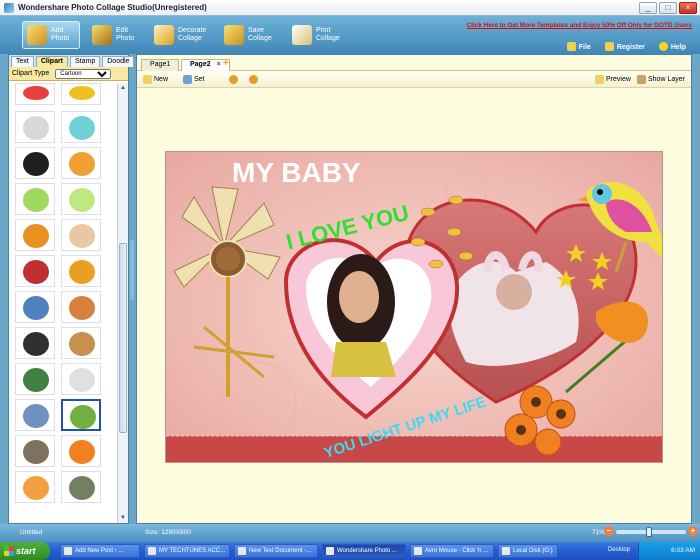 The height and width of the screenshot is (560, 700). Describe the element at coordinates (123, 518) in the screenshot. I see `scroll-down-arrow: ▼` at that location.